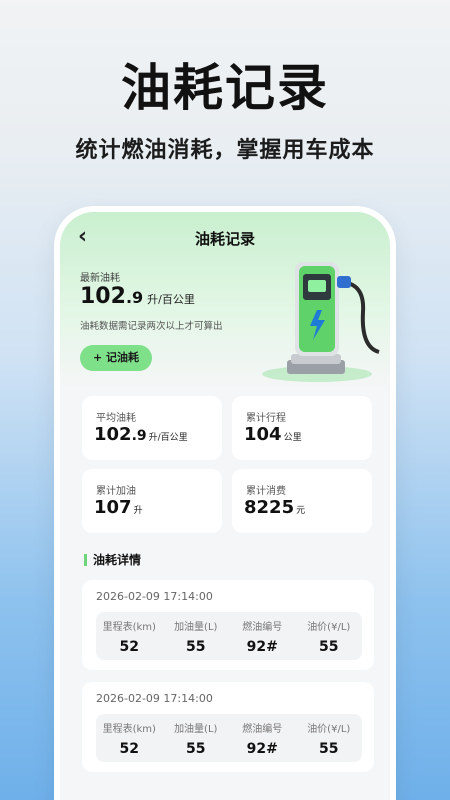 The width and height of the screenshot is (450, 800). Describe the element at coordinates (269, 507) in the screenshot. I see `stat-value-int: 8225` at that location.